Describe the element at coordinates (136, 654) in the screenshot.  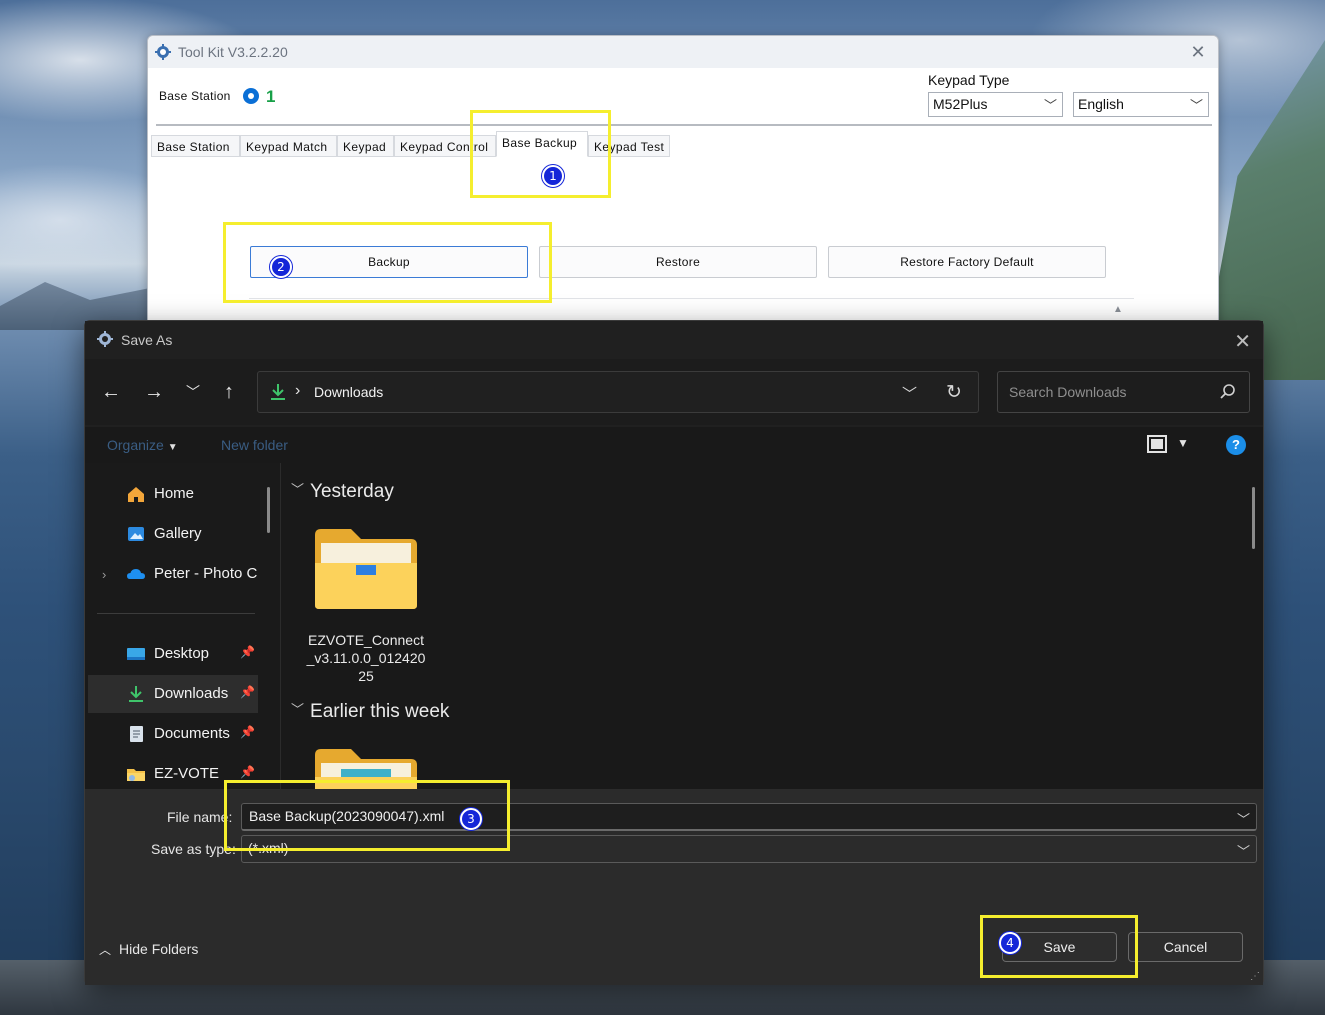
I see `desktop-icon` at that location.